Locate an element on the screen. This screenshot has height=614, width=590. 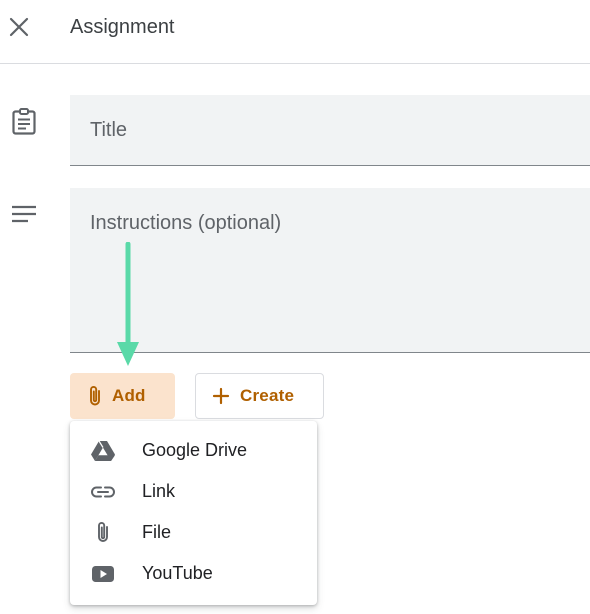
menu-item-label: Link is located at coordinates (159, 491).